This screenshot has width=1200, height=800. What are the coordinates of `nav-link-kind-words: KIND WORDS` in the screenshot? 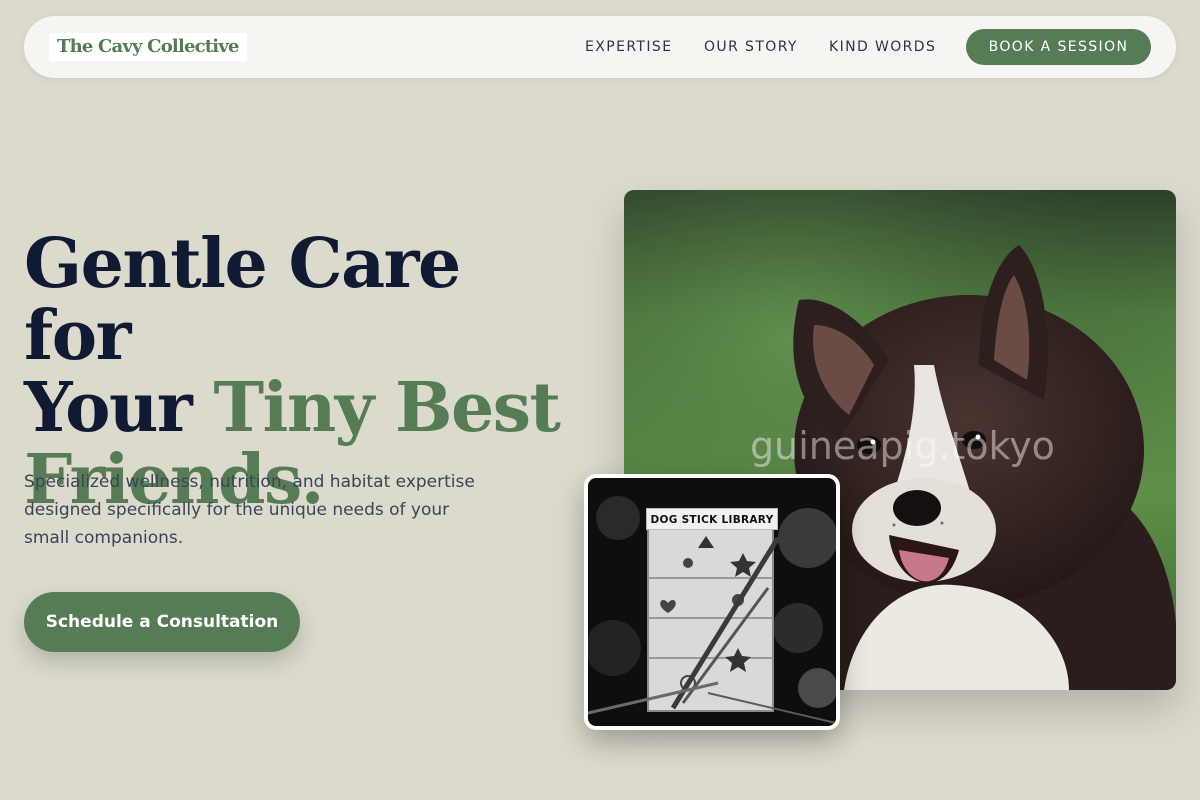 It's located at (882, 47).